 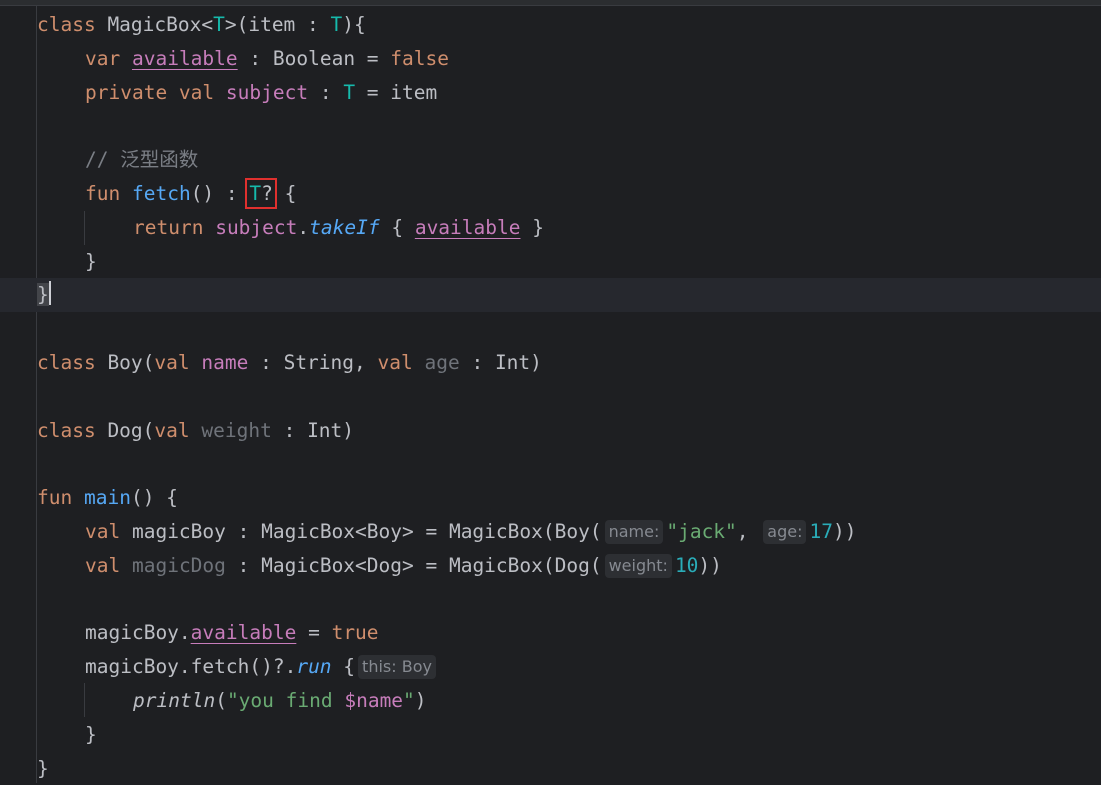 I want to click on code-line-6: fun fetch() : T? {, so click(x=191, y=193).